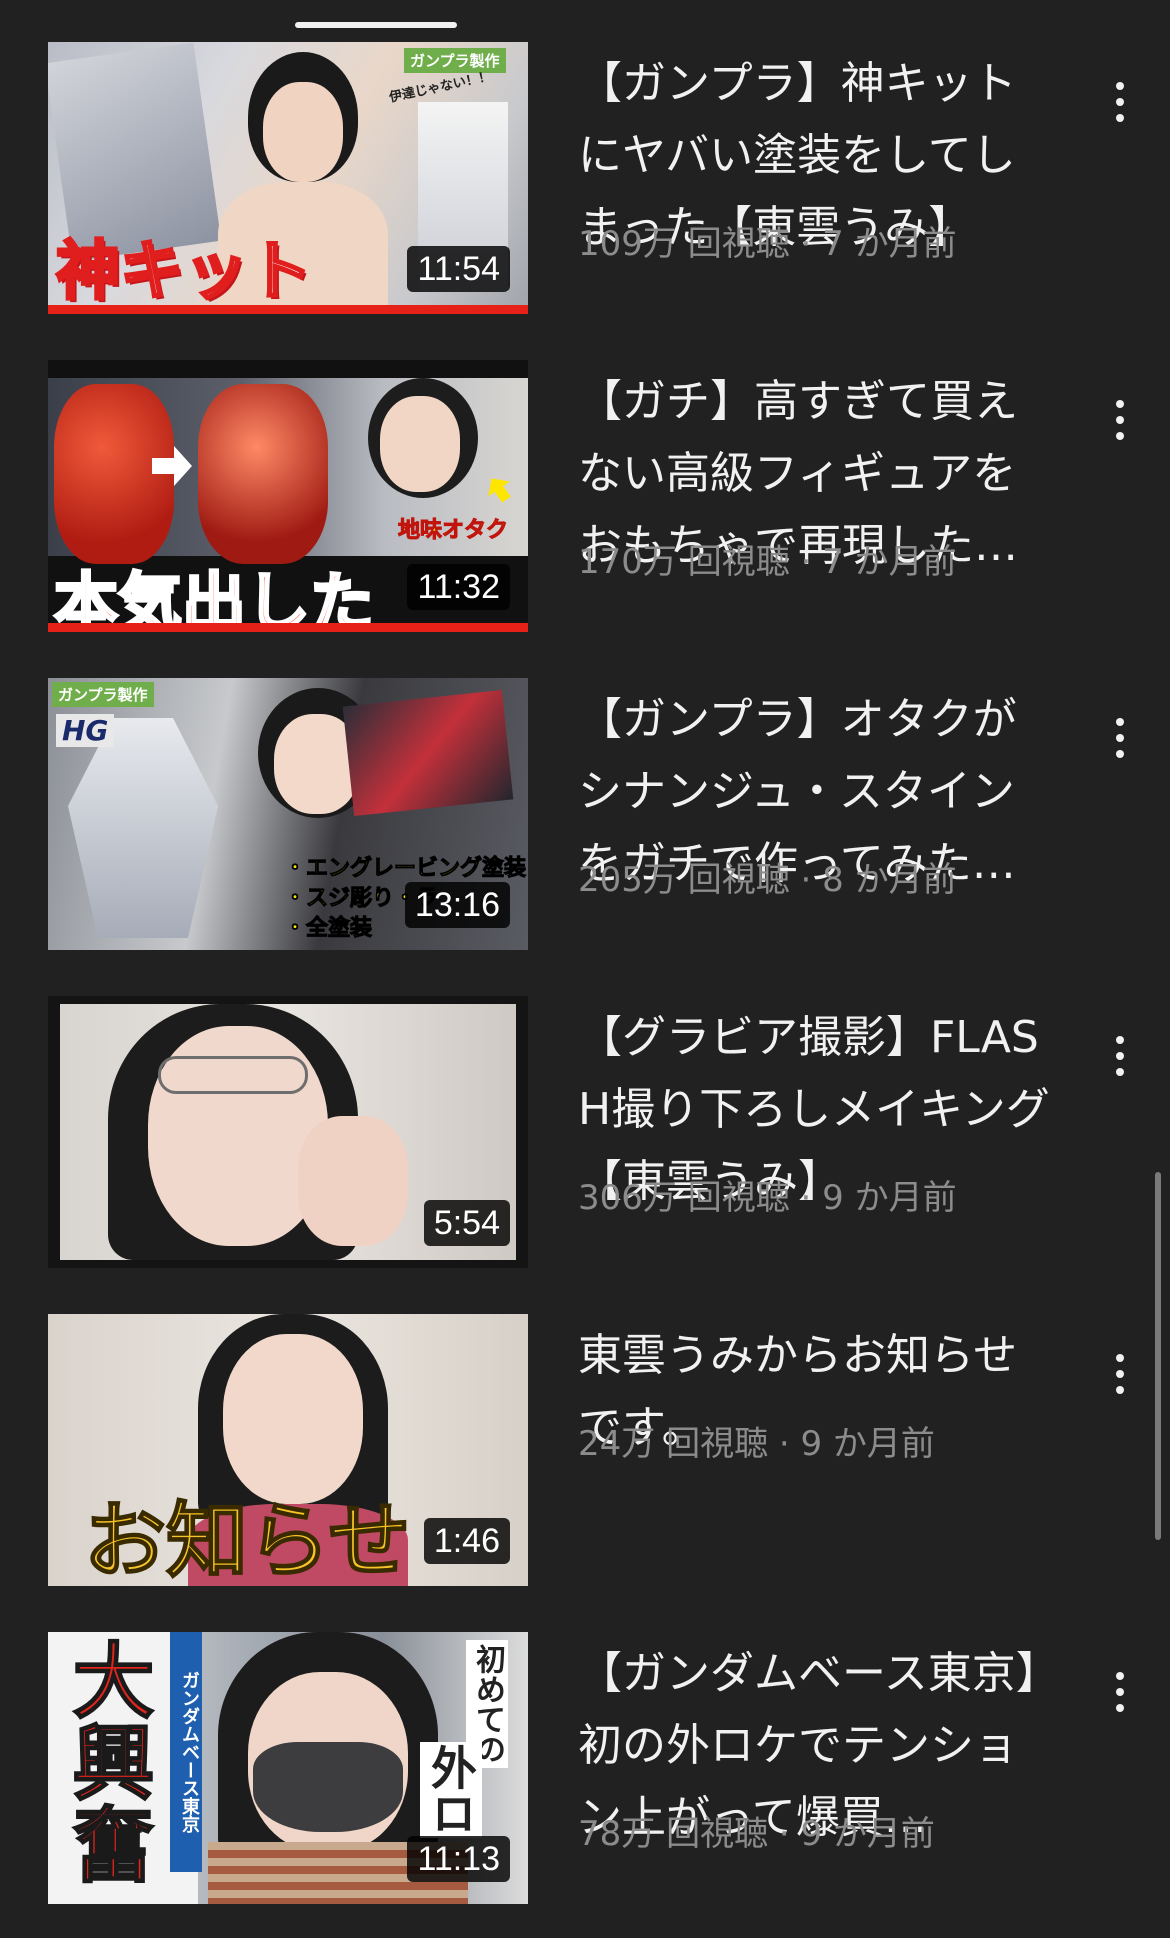 This screenshot has height=1938, width=1170. Describe the element at coordinates (214, 599) in the screenshot. I see `thumb-main-text: 本気出した` at that location.